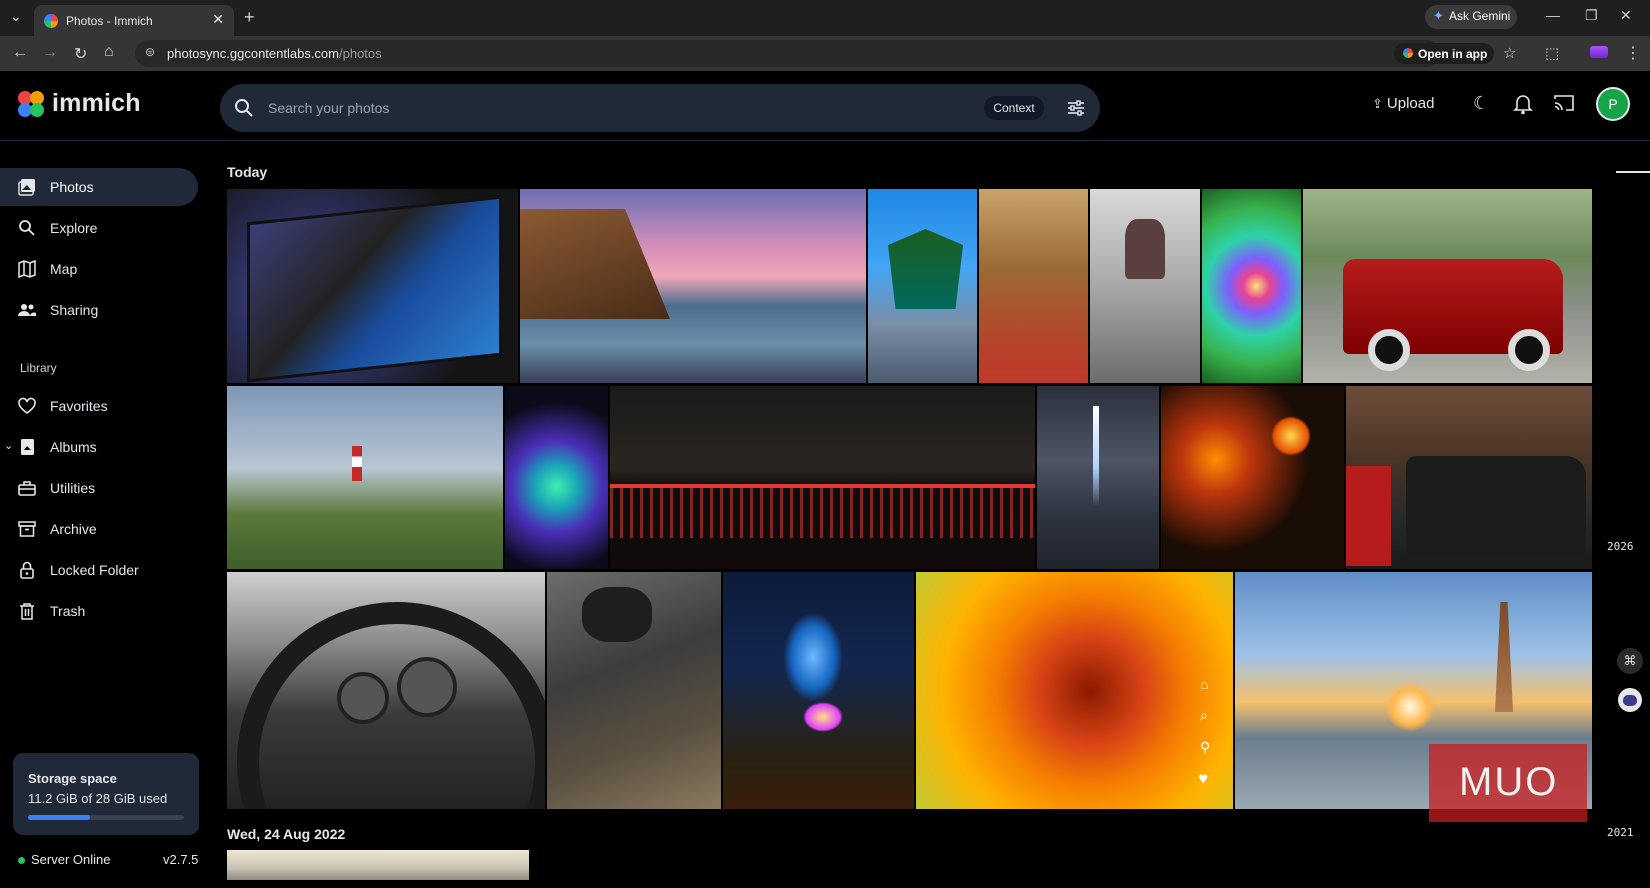 This screenshot has width=1650, height=888. I want to click on tab-search-icon: ⌄, so click(16, 16).